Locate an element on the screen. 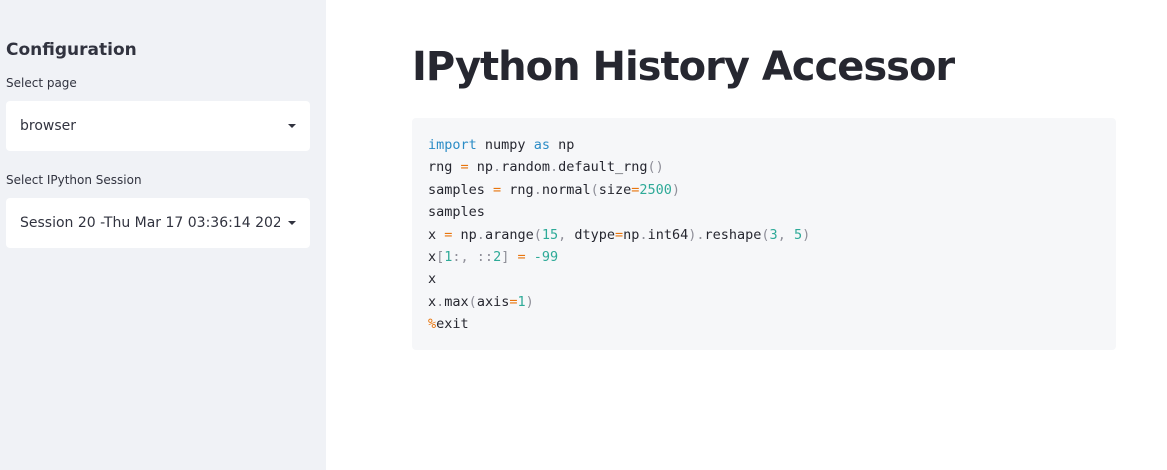 The image size is (1167, 470). select-page-value: browser is located at coordinates (48, 126).